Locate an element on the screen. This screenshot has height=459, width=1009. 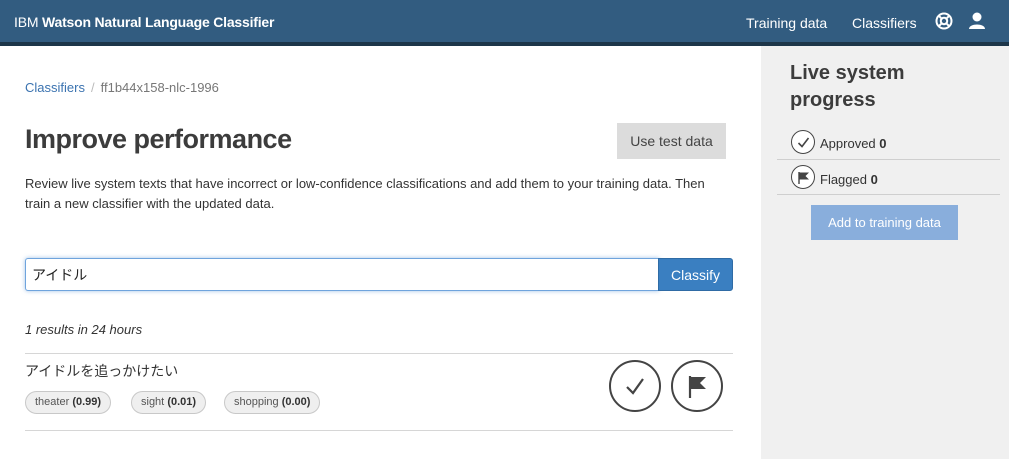
class-pill-theater: theater (0.99) is located at coordinates (68, 402).